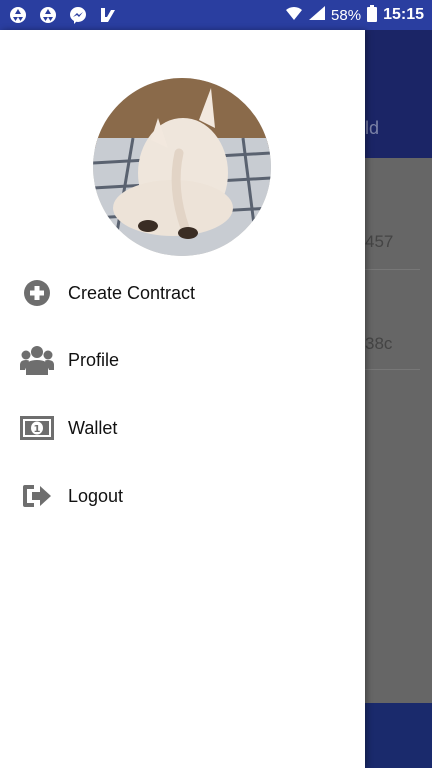 The height and width of the screenshot is (768, 432). Describe the element at coordinates (372, 15) in the screenshot. I see `battery-icon` at that location.